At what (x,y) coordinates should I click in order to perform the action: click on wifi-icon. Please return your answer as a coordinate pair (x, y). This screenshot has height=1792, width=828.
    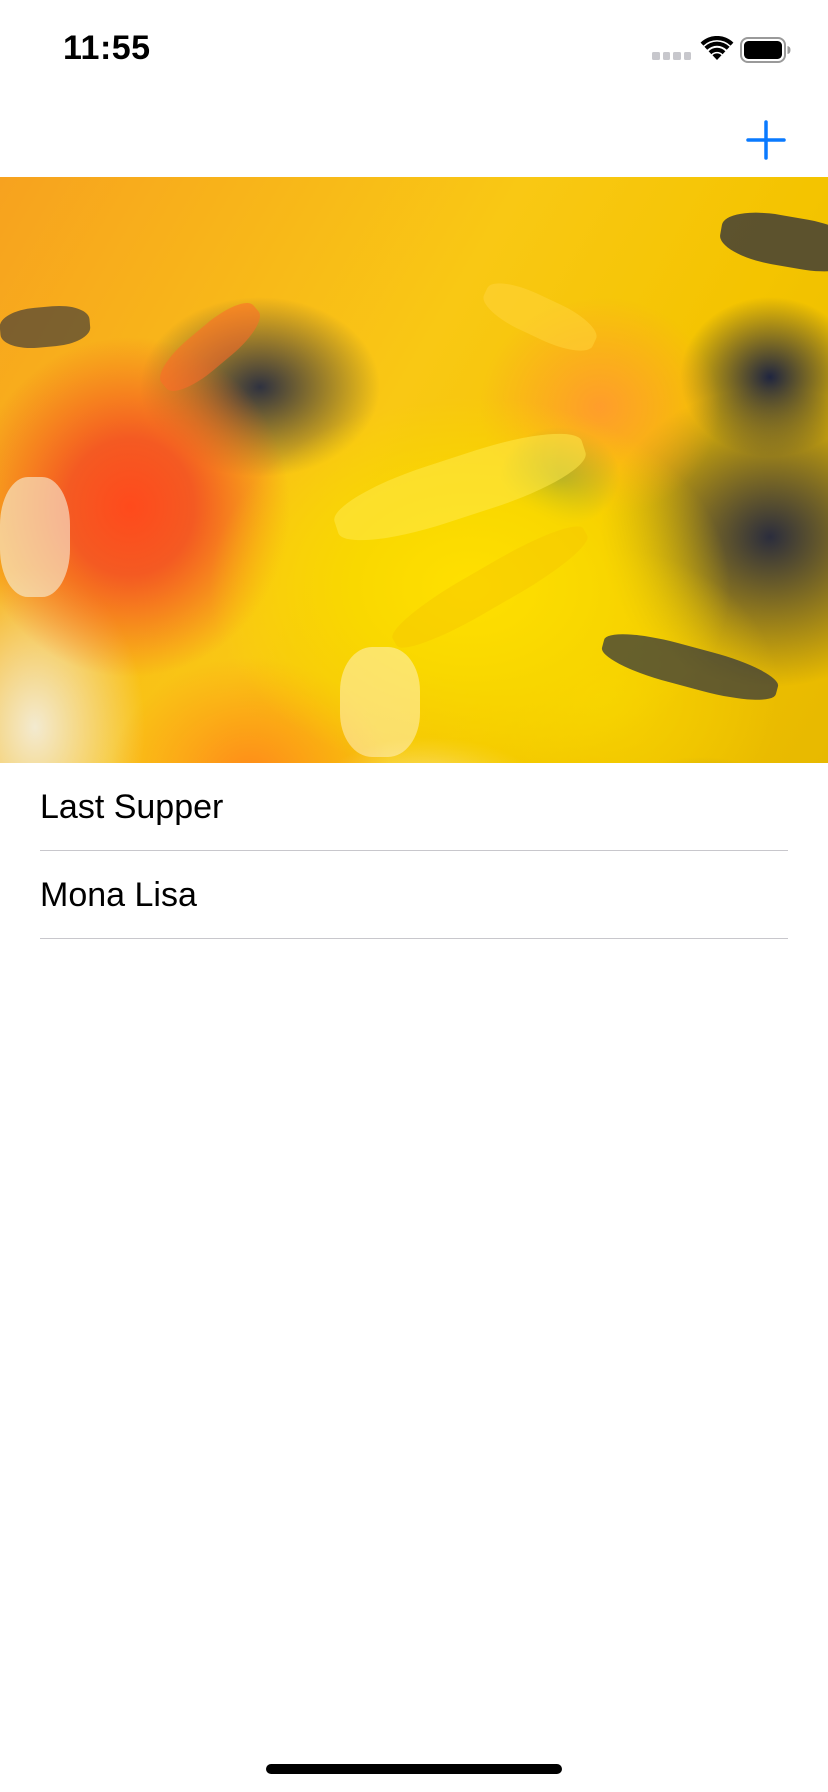
    Looking at the image, I should click on (717, 48).